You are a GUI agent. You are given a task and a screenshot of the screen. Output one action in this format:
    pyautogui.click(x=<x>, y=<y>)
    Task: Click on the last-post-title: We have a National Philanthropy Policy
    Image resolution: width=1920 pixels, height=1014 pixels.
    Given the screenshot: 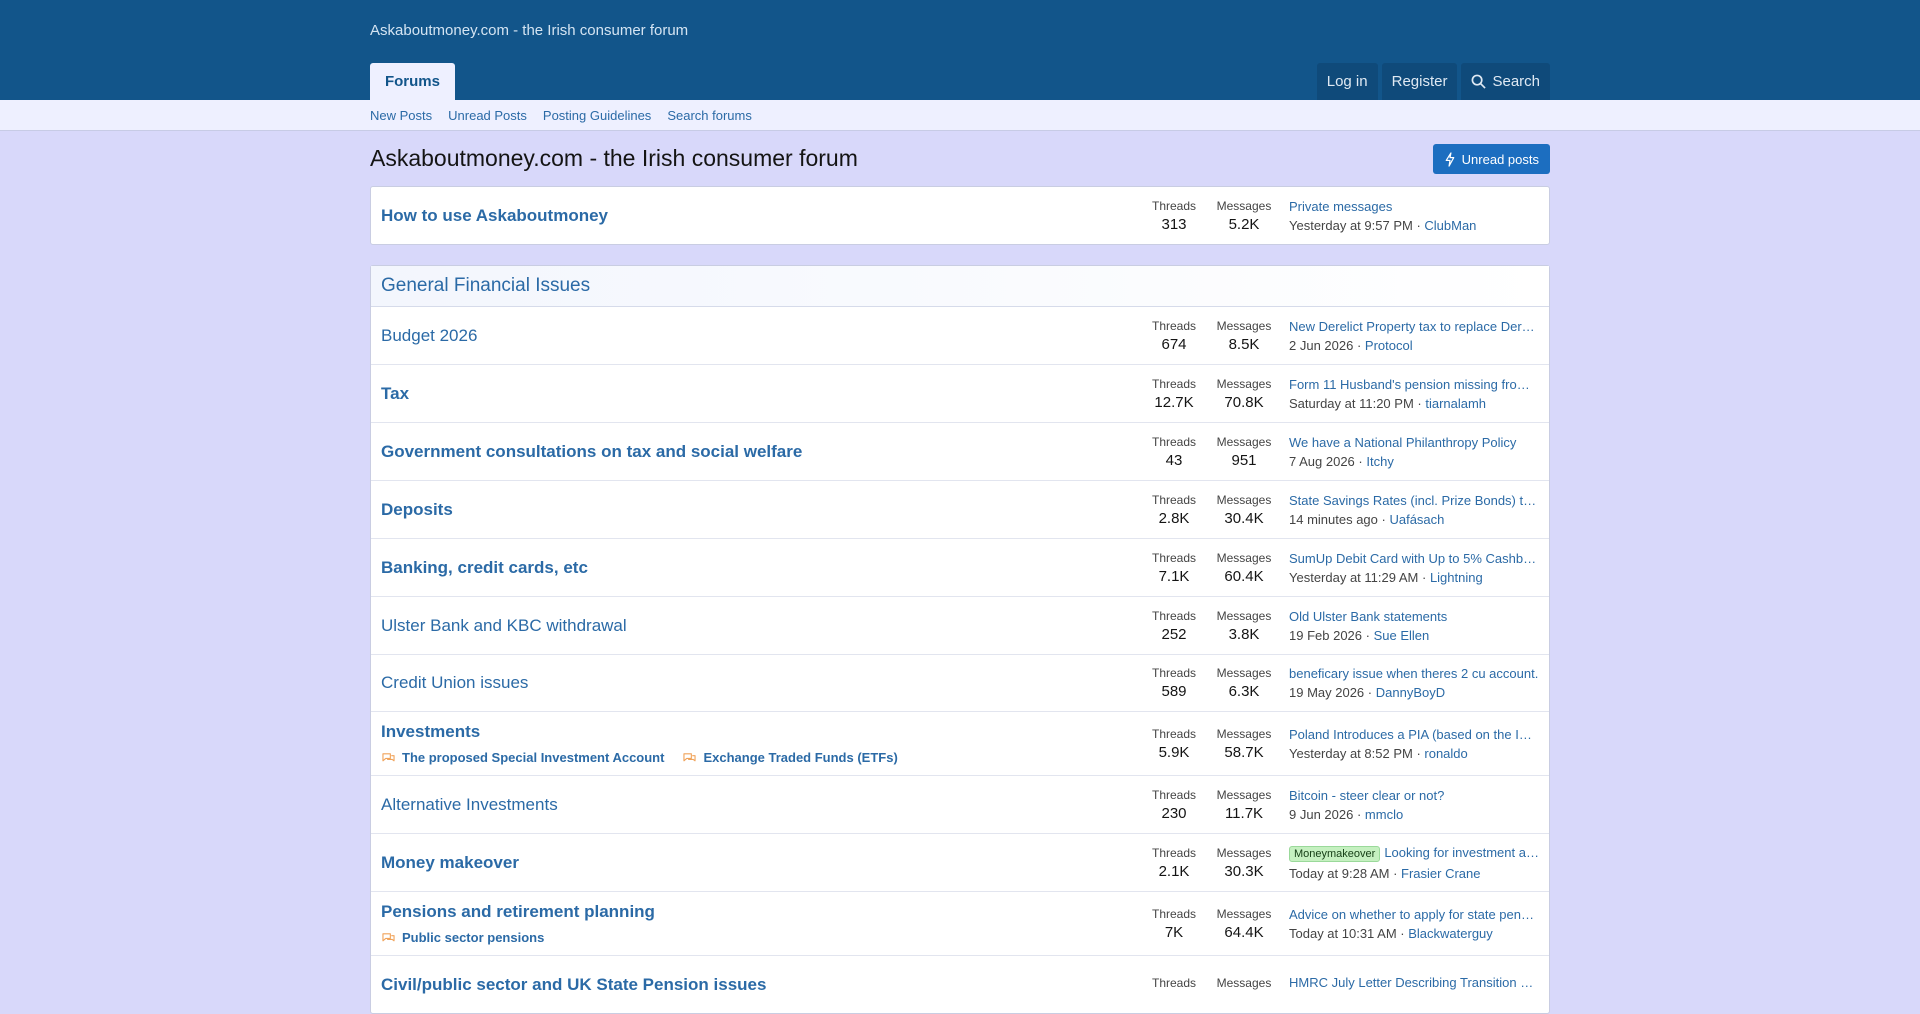 What is the action you would take?
    pyautogui.click(x=1402, y=442)
    